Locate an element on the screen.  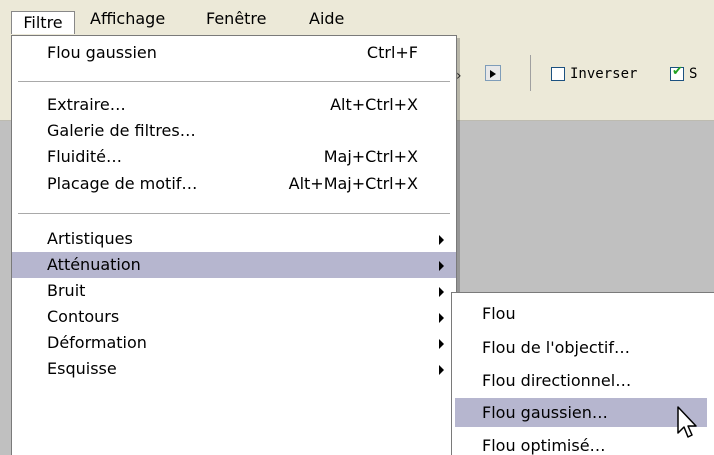
menu-item-label: Contours is located at coordinates (83, 316).